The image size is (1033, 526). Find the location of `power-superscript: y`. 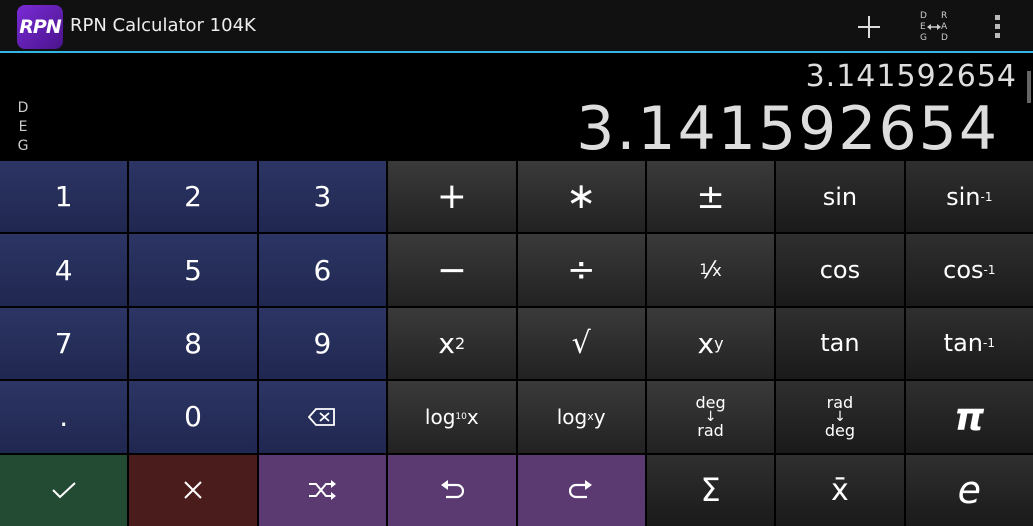

power-superscript: y is located at coordinates (719, 343).